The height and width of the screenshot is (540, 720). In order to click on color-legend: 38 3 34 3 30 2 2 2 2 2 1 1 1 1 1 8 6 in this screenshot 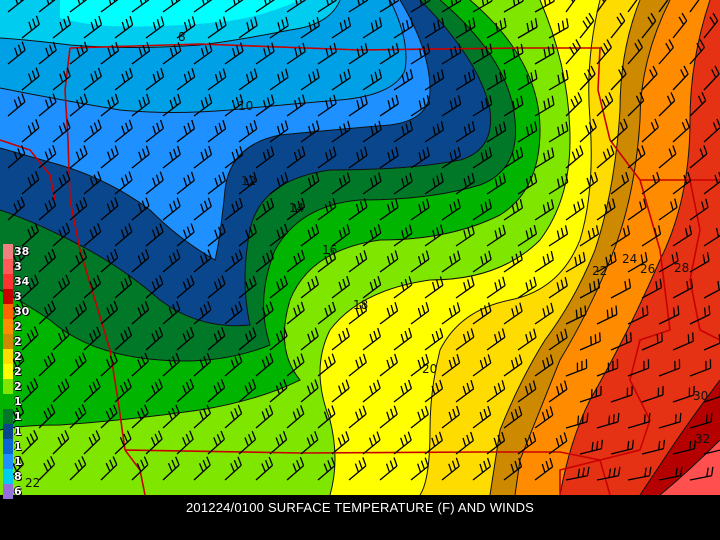, I will do `click(19, 379)`.